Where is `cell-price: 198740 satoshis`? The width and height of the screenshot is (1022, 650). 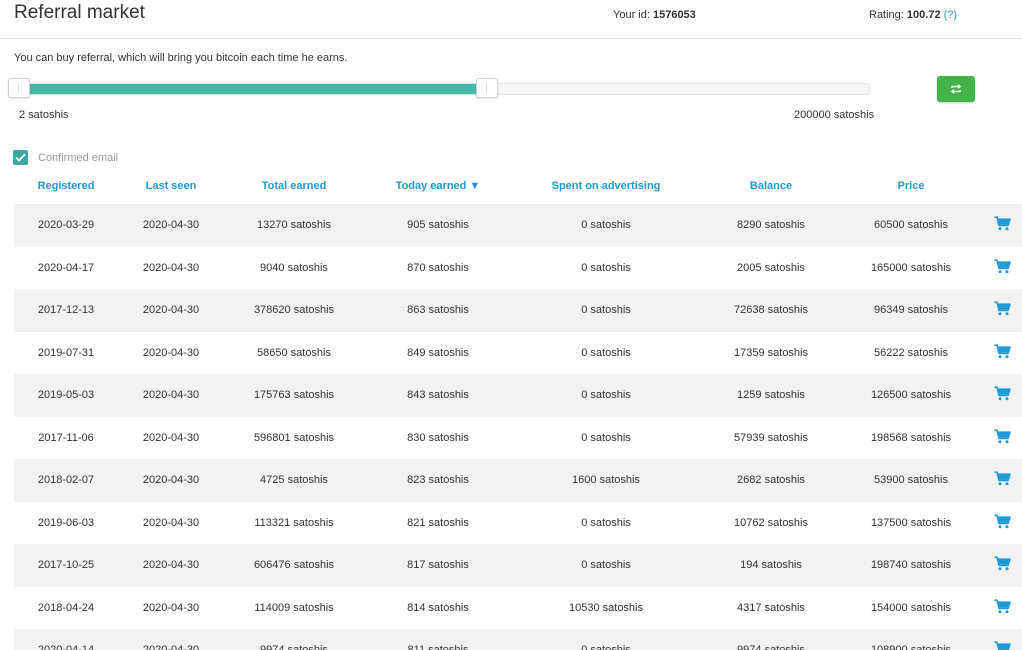
cell-price: 198740 satoshis is located at coordinates (911, 565).